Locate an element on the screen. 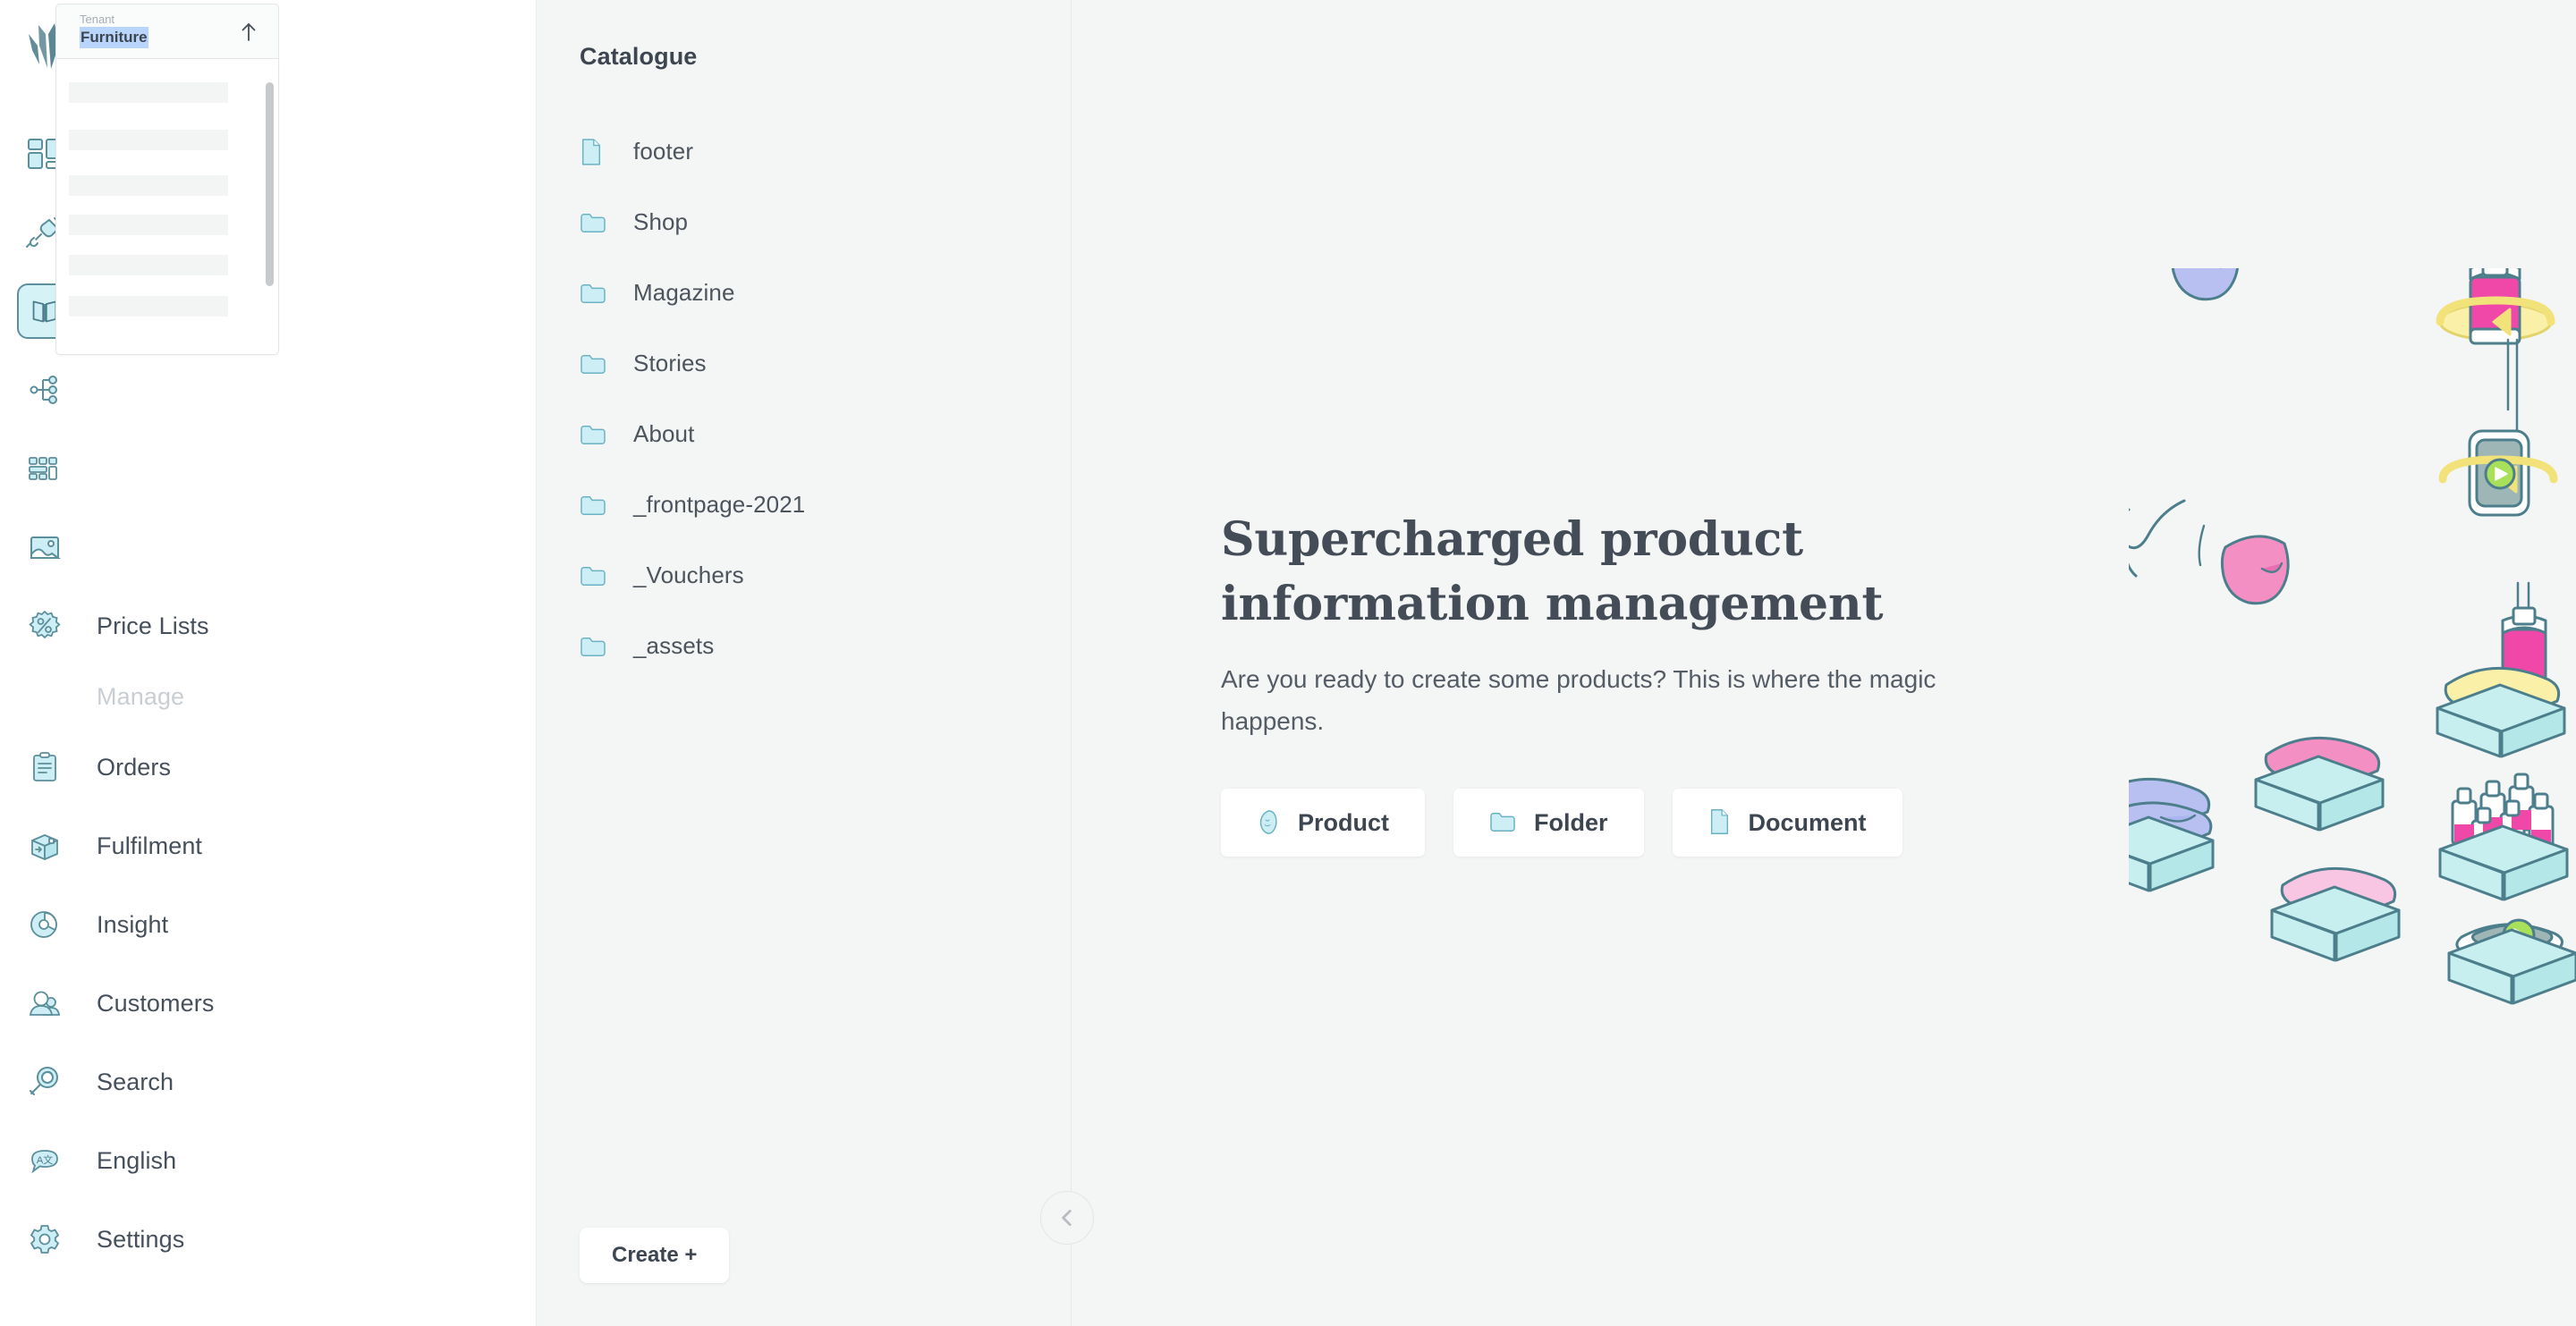 This screenshot has height=1326, width=2576. tenant-name-value: Furniture is located at coordinates (114, 37).